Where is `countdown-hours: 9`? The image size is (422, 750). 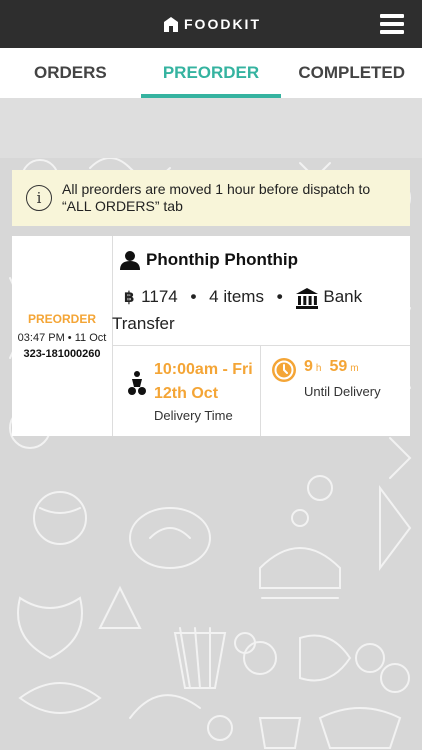 countdown-hours: 9 is located at coordinates (308, 366).